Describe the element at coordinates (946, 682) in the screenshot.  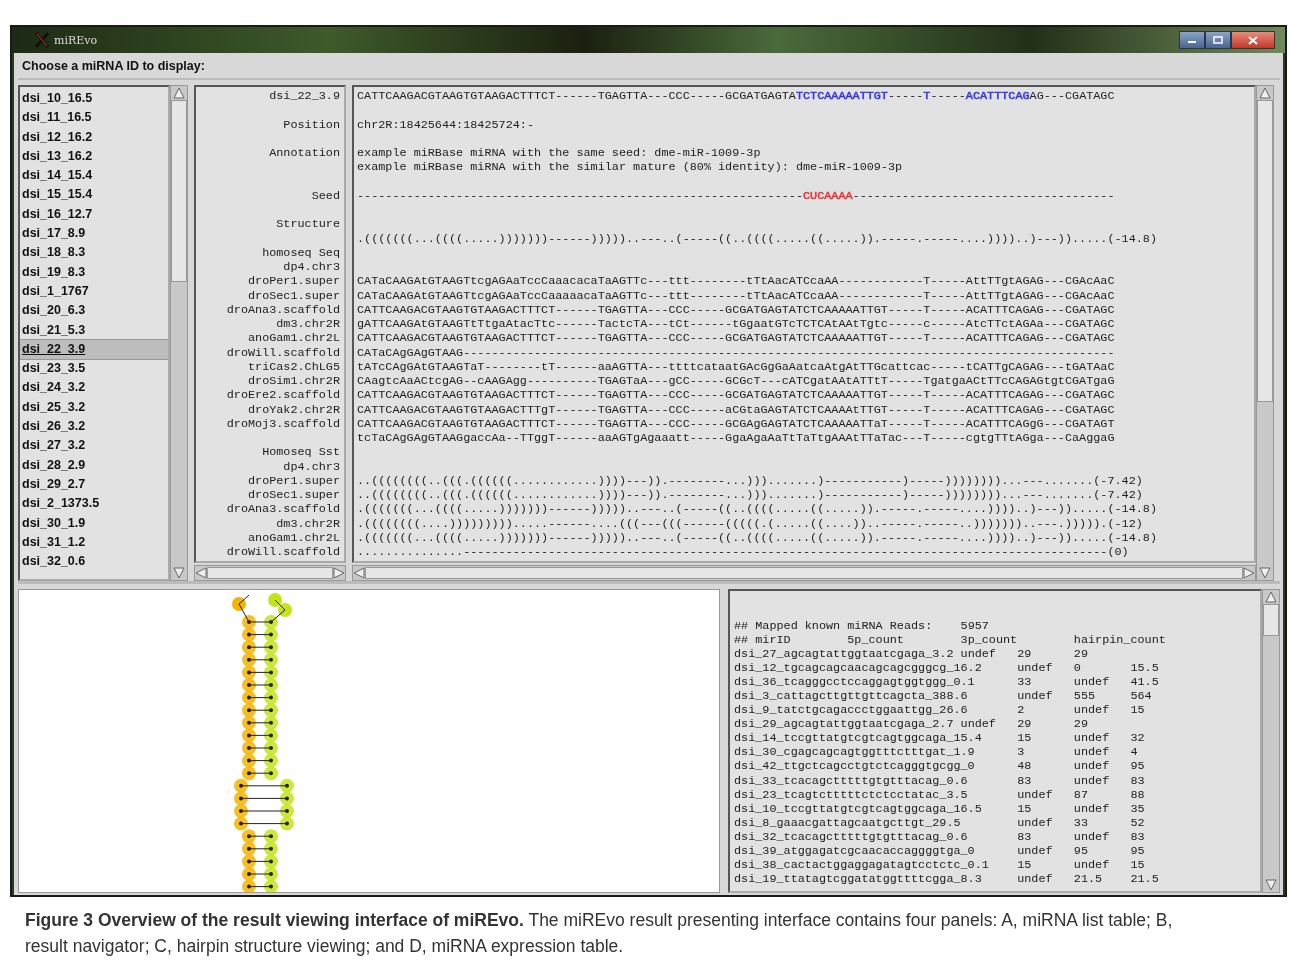
I see `table-row: dsi_36_tcagggcctccaggagtggtggg_0.1 33 undef 41.5` at that location.